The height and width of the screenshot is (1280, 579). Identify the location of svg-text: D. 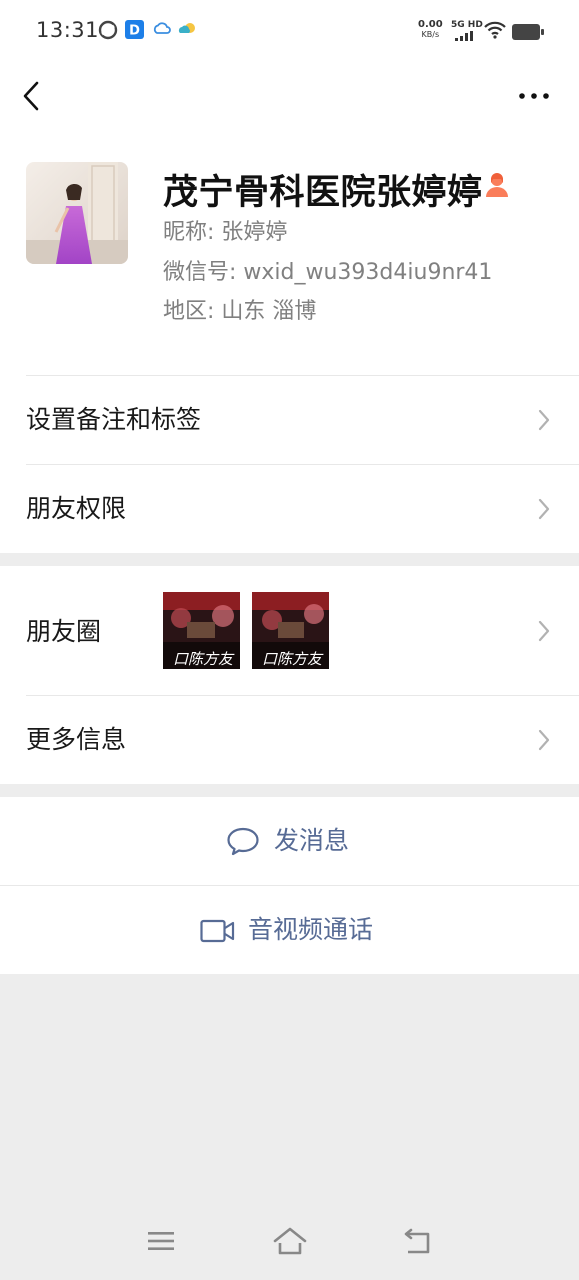
(134, 31).